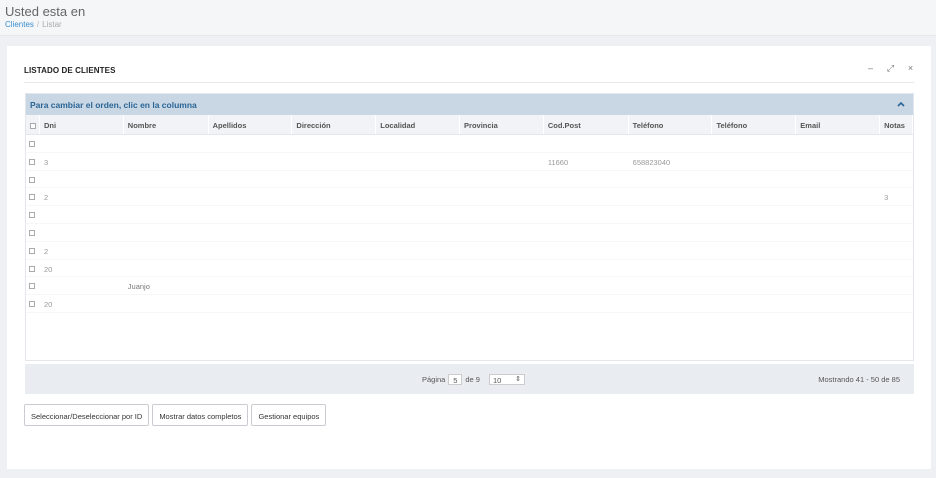 The image size is (936, 478). Describe the element at coordinates (87, 415) in the screenshot. I see `select-by-id-button: Seleccionar/Deseleccionar por ID` at that location.